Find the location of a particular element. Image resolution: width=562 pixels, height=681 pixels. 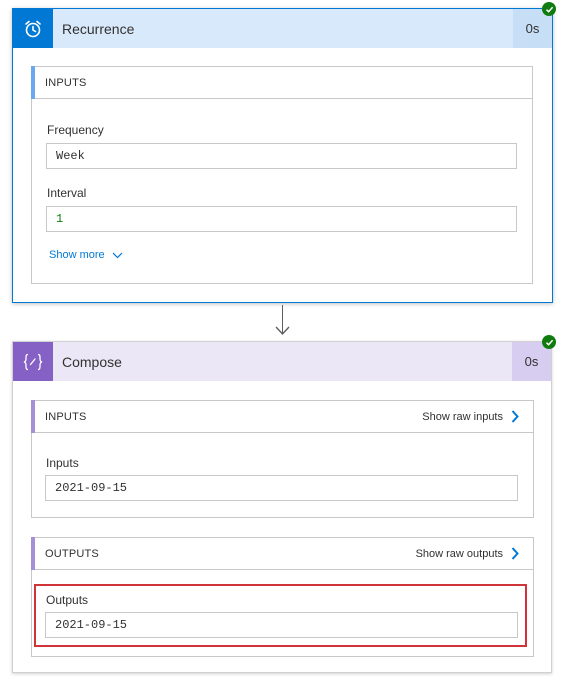

compose-outputs-label: OUTPUTS is located at coordinates (72, 553).